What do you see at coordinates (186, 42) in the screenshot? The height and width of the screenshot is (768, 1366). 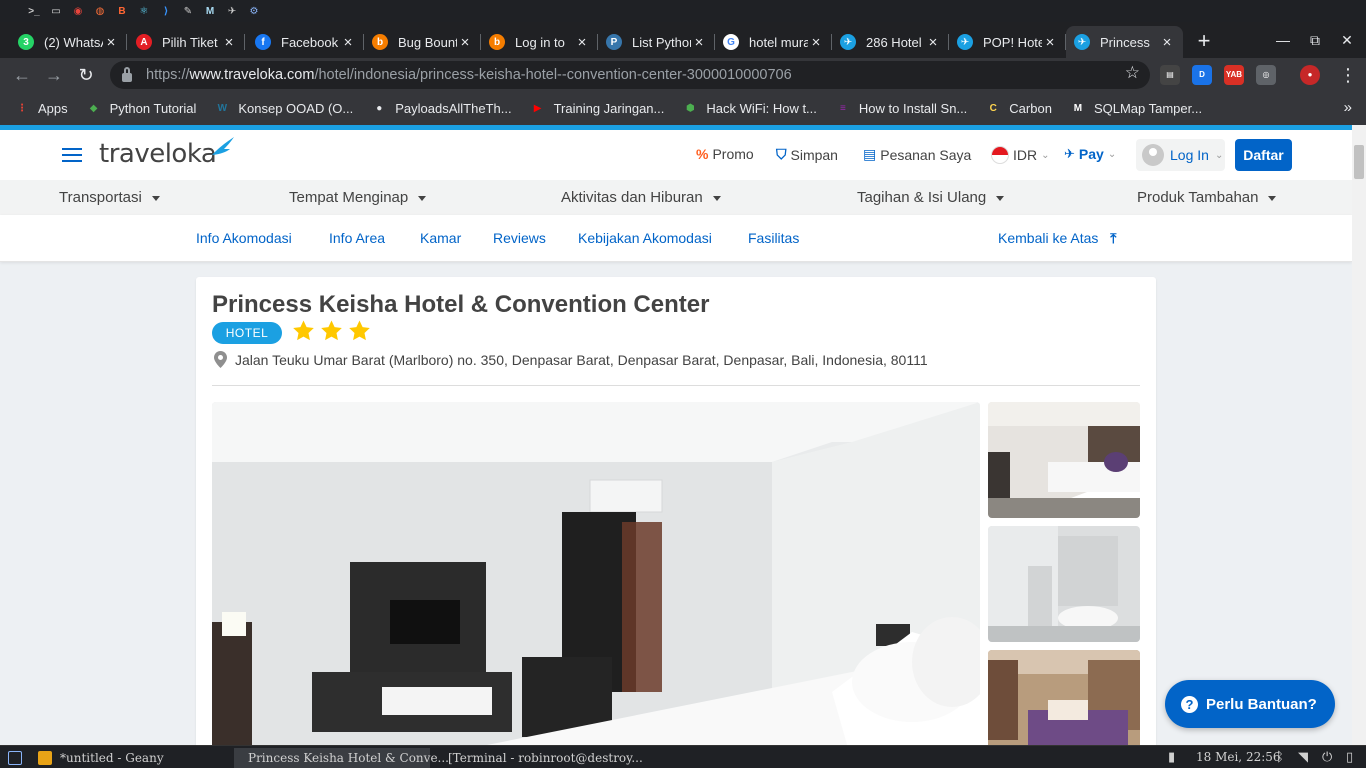 I see `browser-tab: A Pilih Tiket ×` at bounding box center [186, 42].